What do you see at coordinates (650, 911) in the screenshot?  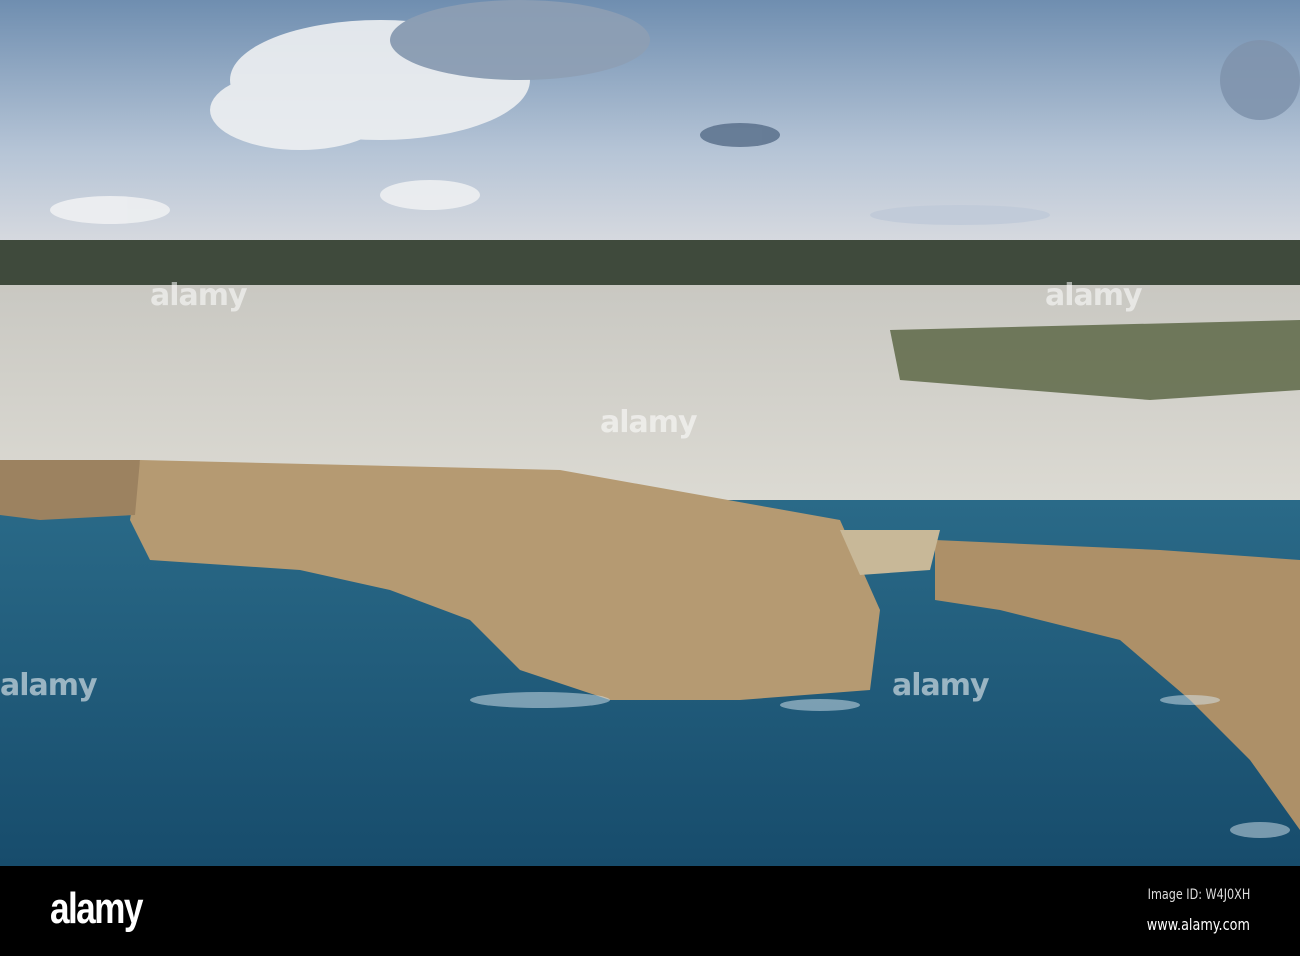 I see `footer-bar: alamy Image ID: W4J0XH www.alamy.com` at bounding box center [650, 911].